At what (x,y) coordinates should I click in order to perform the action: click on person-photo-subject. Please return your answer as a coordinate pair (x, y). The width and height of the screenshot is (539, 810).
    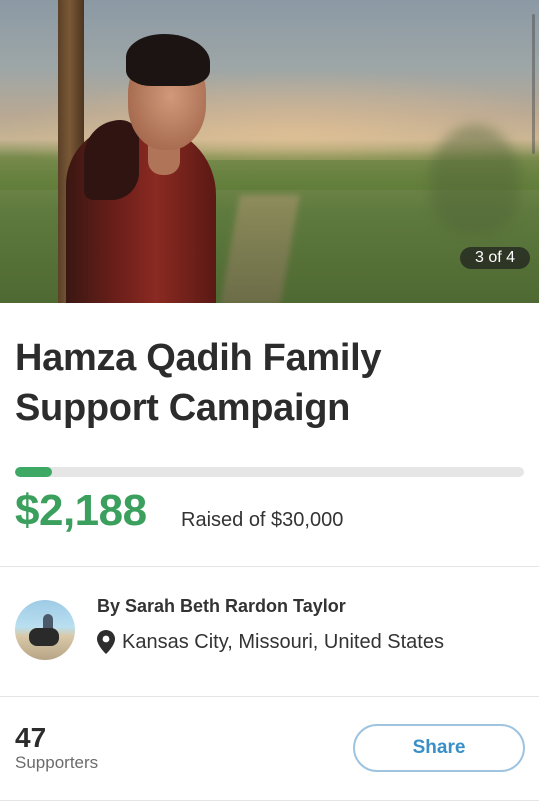
    Looking at the image, I should click on (146, 166).